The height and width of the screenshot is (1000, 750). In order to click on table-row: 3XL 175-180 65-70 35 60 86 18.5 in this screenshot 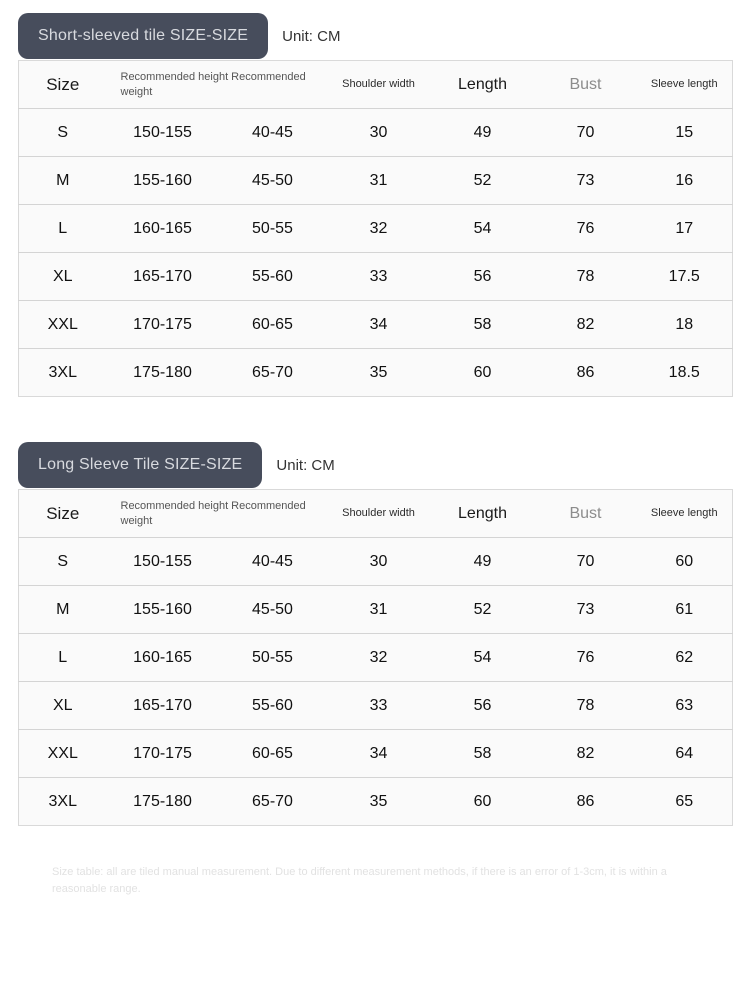, I will do `click(375, 372)`.